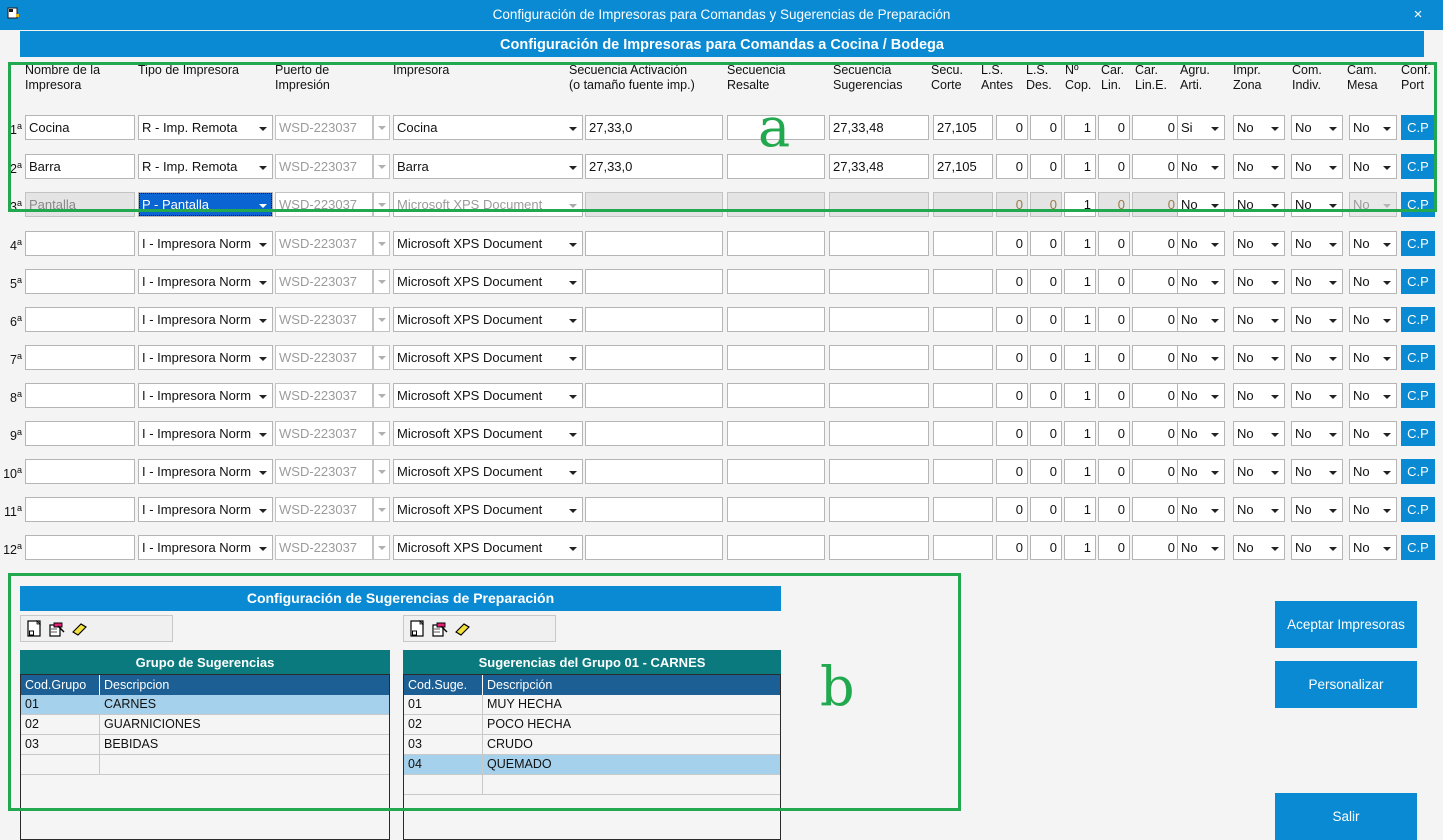 The image size is (1443, 840). What do you see at coordinates (879, 127) in the screenshot?
I see `suggestions-sequence-input: 27,33,48` at bounding box center [879, 127].